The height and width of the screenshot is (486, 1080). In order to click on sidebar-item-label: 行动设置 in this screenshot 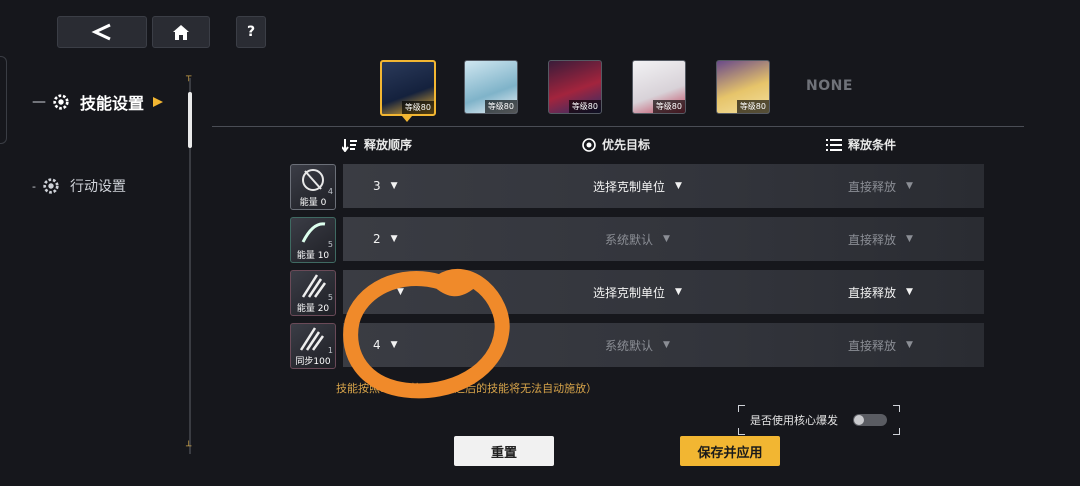, I will do `click(97, 187)`.